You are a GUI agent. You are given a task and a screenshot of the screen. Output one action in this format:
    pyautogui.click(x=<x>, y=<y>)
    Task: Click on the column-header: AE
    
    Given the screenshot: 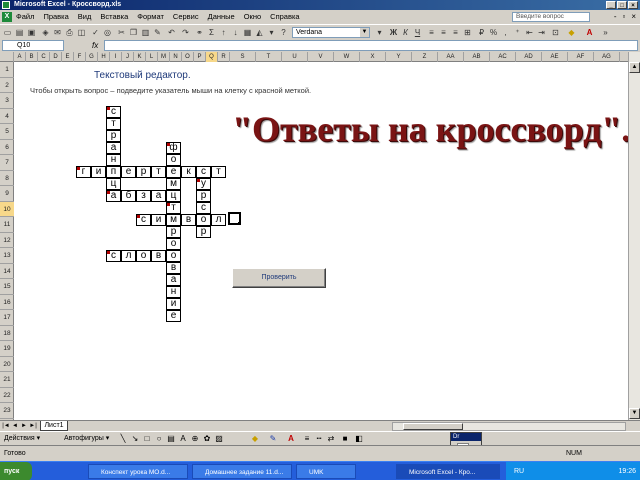 What is the action you would take?
    pyautogui.click(x=555, y=57)
    